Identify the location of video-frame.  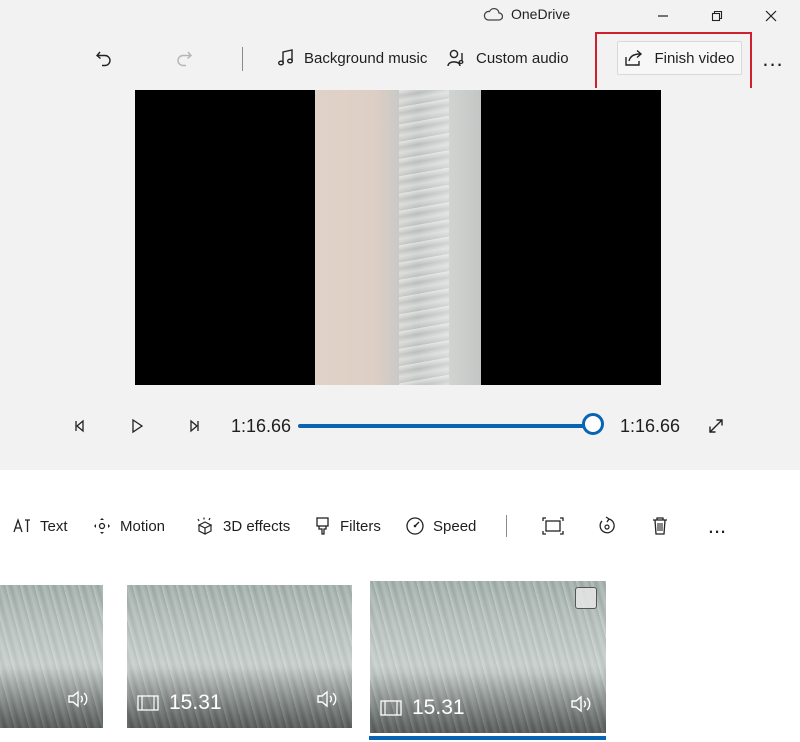
(398, 237).